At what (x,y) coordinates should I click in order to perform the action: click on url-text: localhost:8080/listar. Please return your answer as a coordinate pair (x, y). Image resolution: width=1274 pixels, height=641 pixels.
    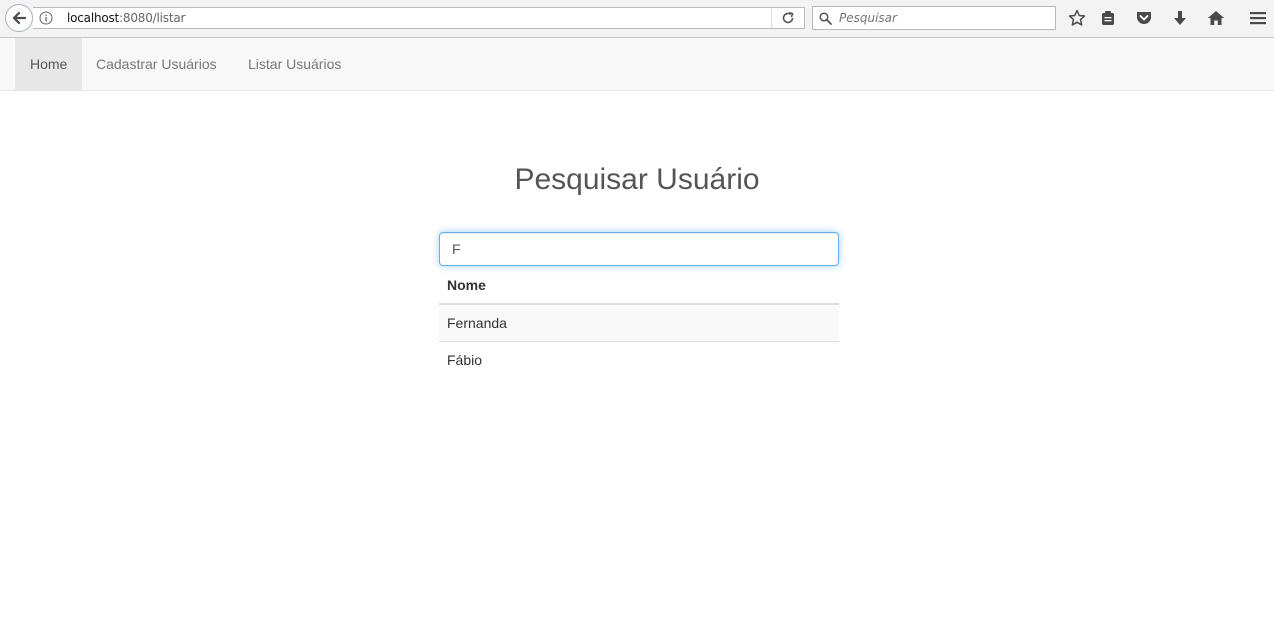
    Looking at the image, I should click on (126, 18).